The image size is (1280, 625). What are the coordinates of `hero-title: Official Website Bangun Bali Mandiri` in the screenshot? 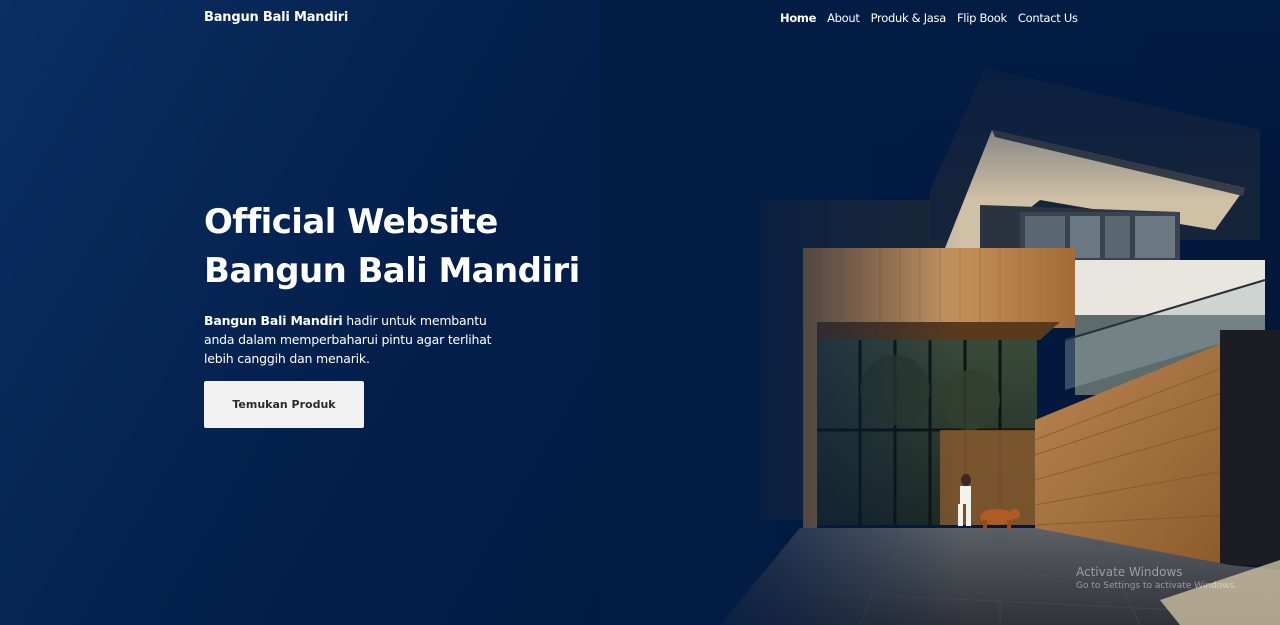 It's located at (392, 247).